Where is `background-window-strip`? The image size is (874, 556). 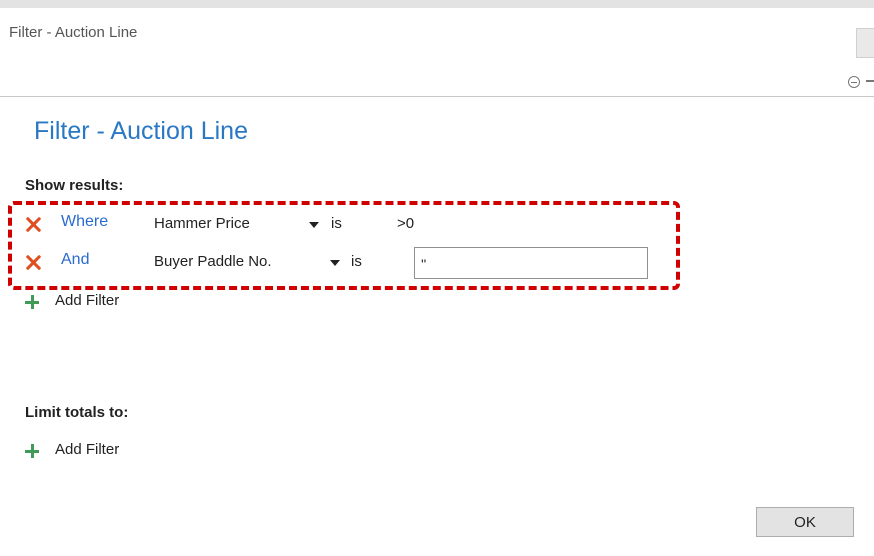 background-window-strip is located at coordinates (437, 4).